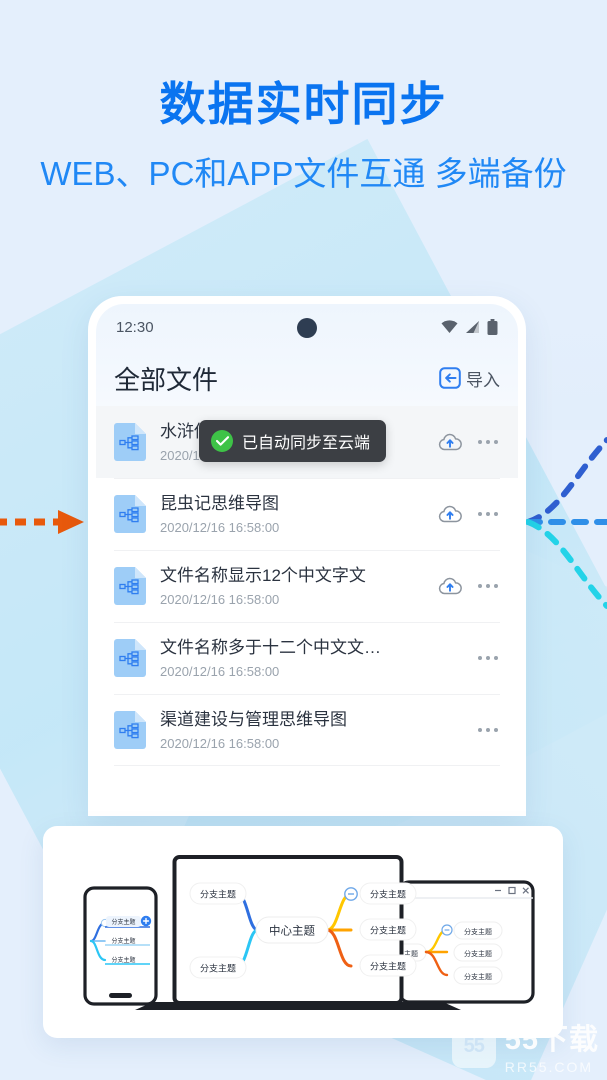  Describe the element at coordinates (219, 504) in the screenshot. I see `file-name: 昆虫记思维导图` at that location.